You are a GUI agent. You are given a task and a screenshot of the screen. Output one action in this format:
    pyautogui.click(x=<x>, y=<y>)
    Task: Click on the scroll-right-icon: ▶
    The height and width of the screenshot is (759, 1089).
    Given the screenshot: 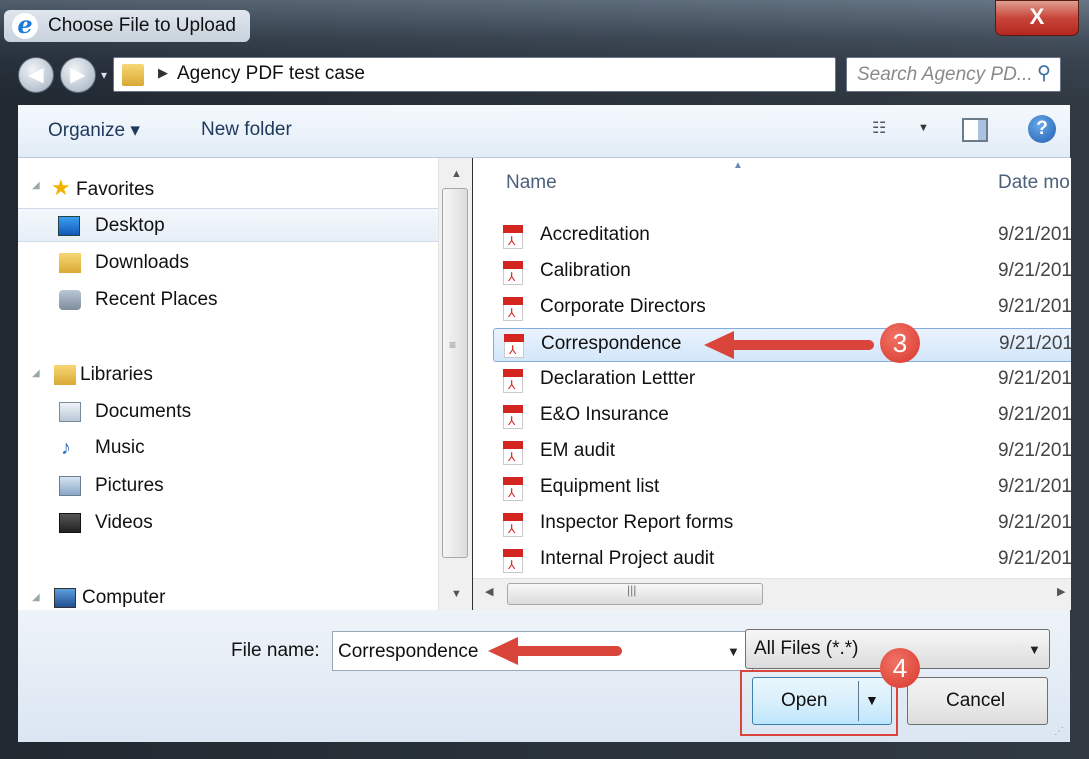 What is the action you would take?
    pyautogui.click(x=1061, y=591)
    